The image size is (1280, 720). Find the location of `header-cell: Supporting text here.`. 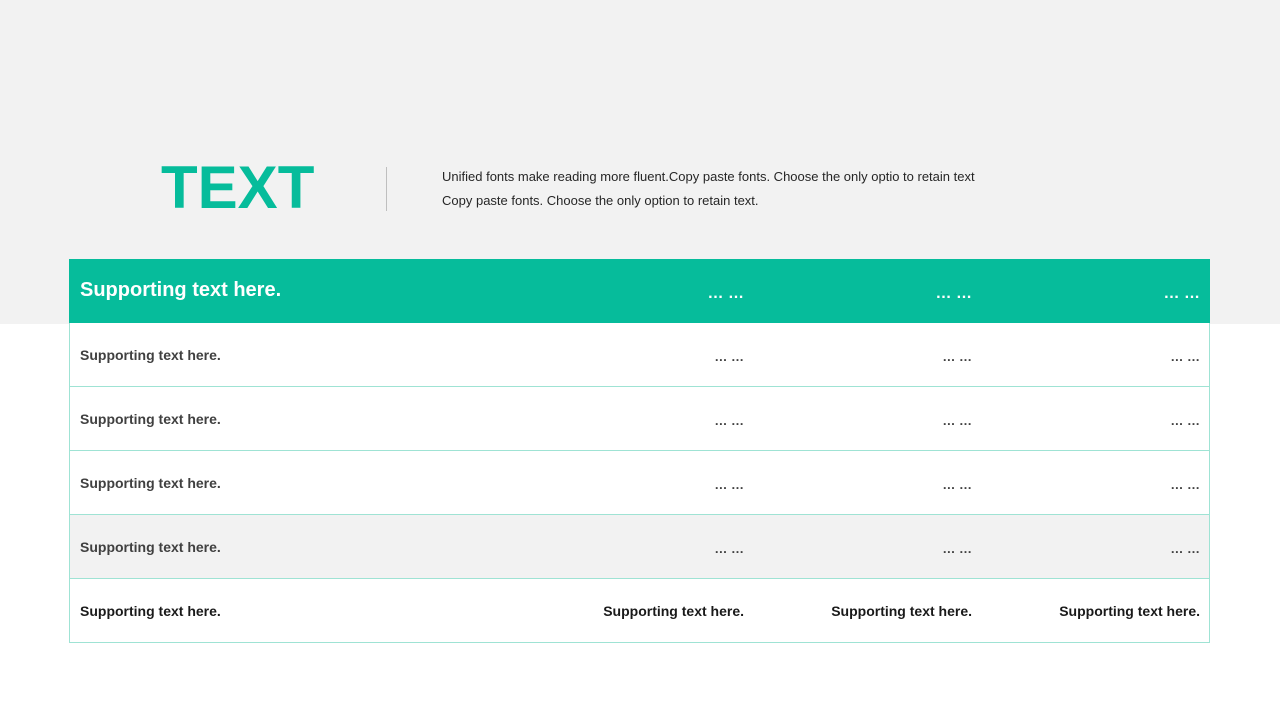

header-cell: Supporting text here. is located at coordinates (181, 290).